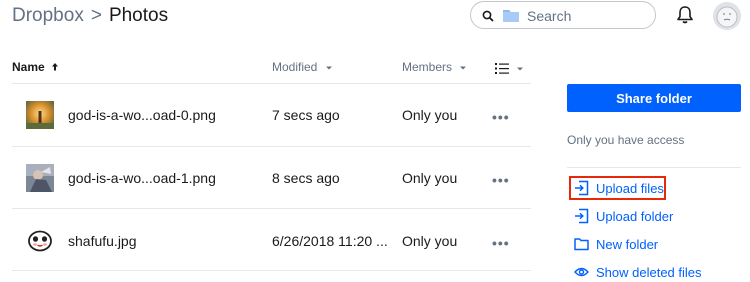 This screenshot has width=750, height=282. Describe the element at coordinates (55, 67) in the screenshot. I see `sort-ascending-icon` at that location.